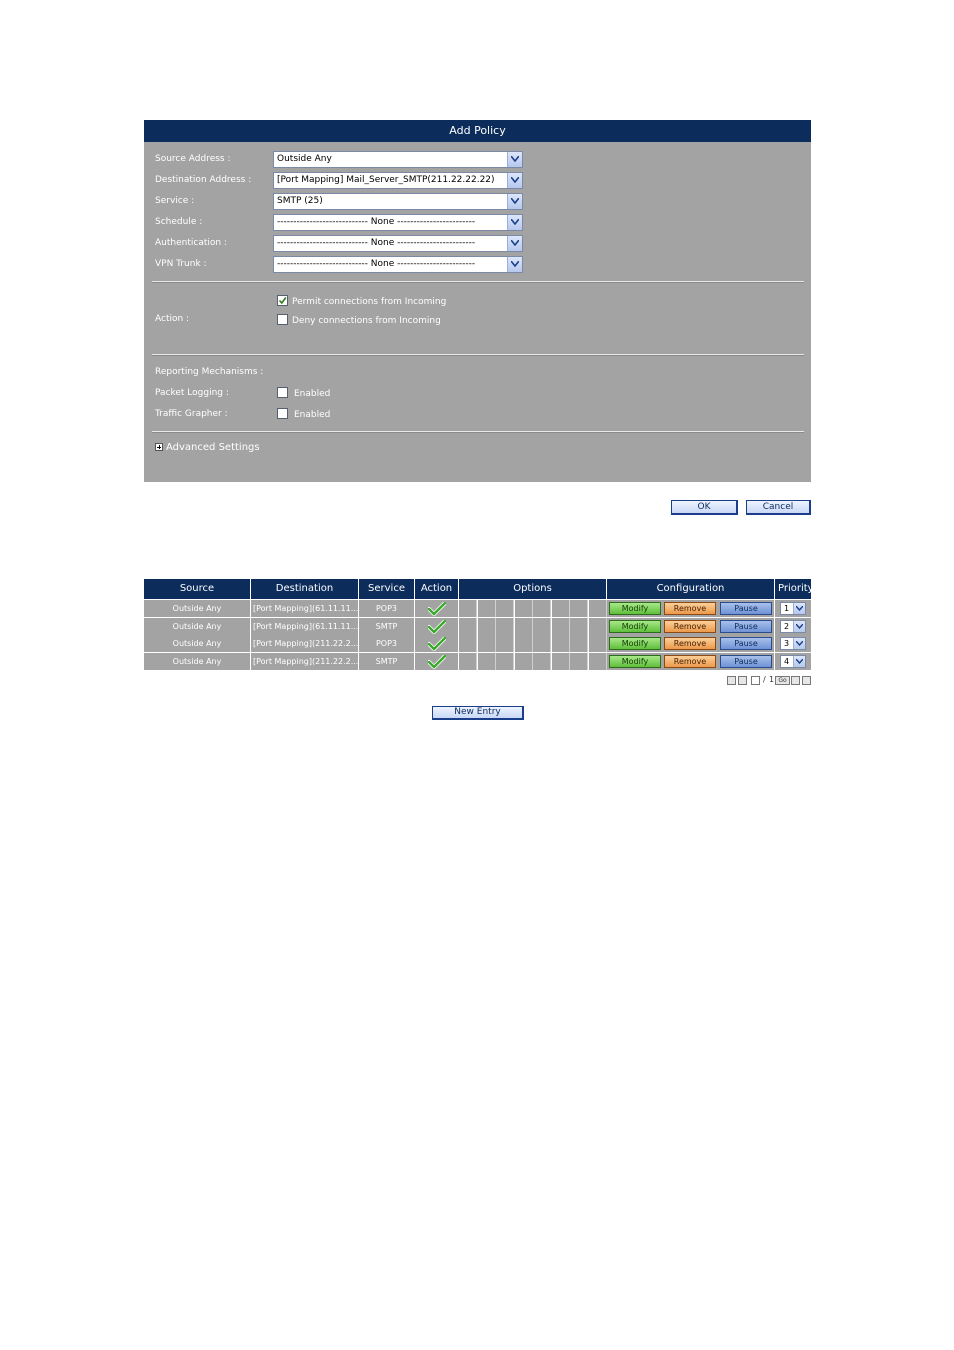  I want to click on last-page-icon, so click(806, 680).